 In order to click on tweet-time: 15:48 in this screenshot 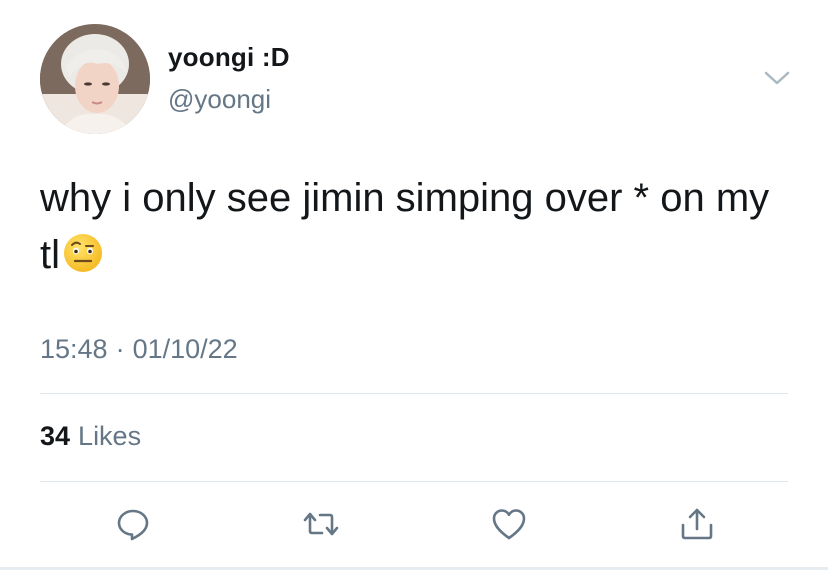, I will do `click(74, 349)`.